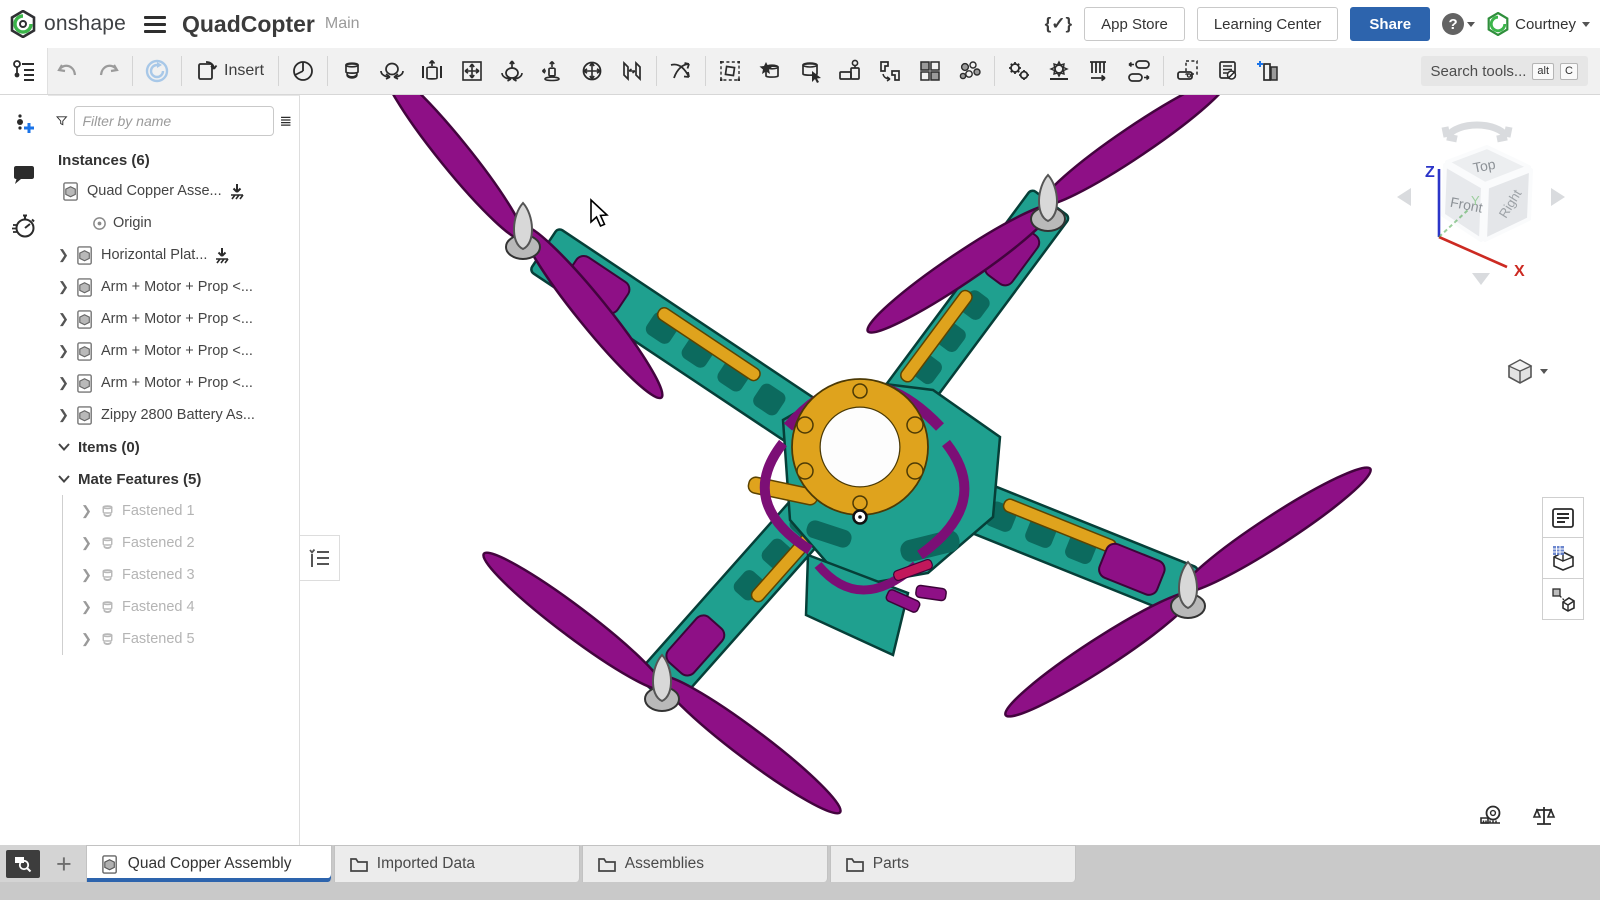  I want to click on view-options-menu, so click(1527, 371).